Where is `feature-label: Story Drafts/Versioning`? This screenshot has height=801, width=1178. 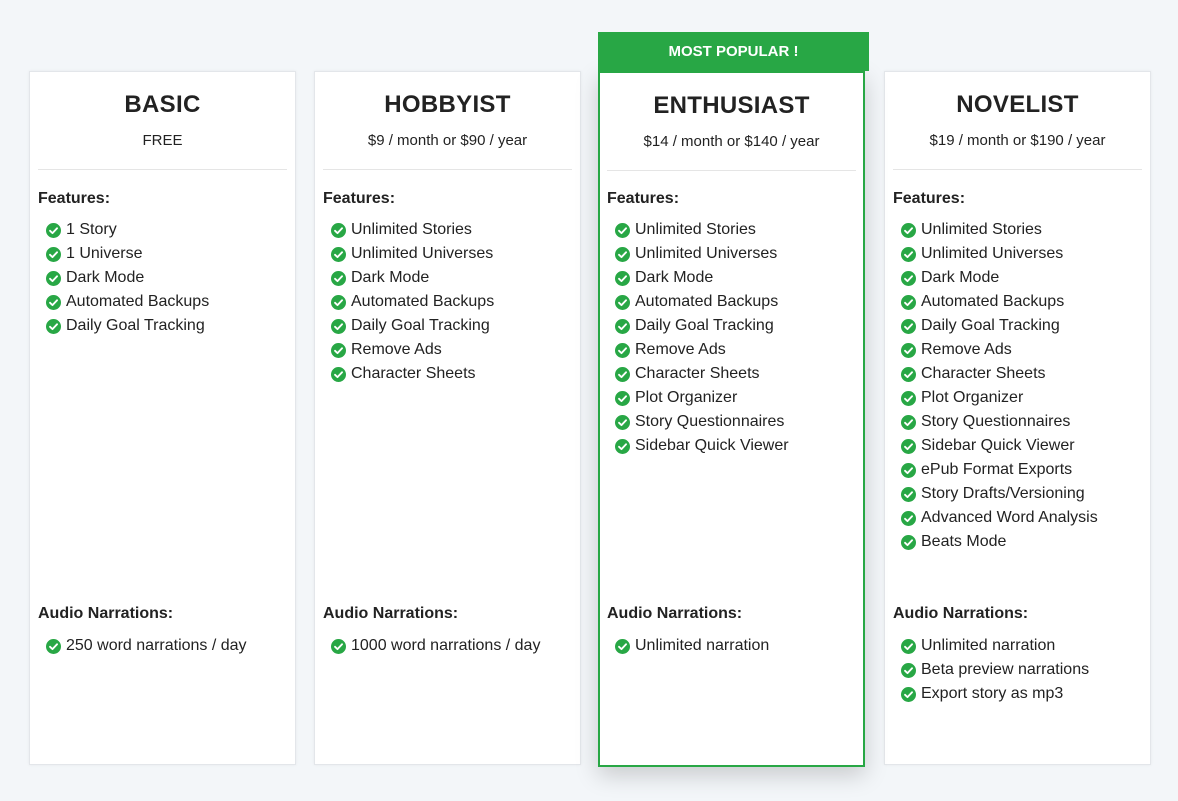
feature-label: Story Drafts/Versioning is located at coordinates (1003, 493).